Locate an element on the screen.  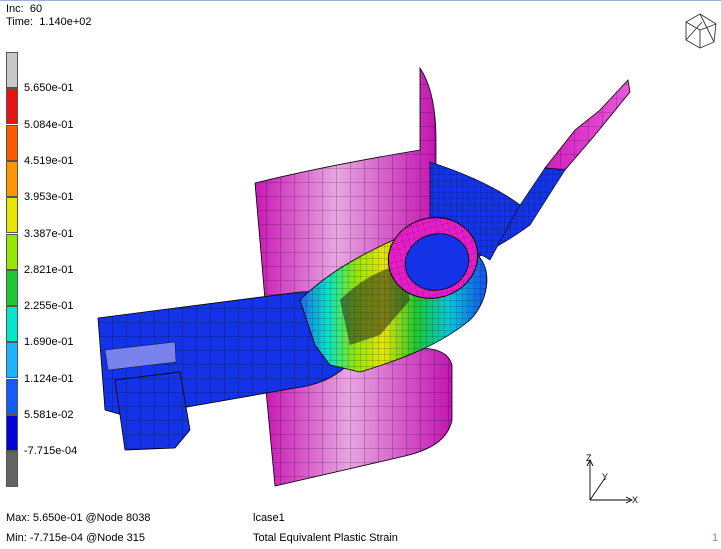
result-name: Total Equivalent Plastic Strain is located at coordinates (325, 538).